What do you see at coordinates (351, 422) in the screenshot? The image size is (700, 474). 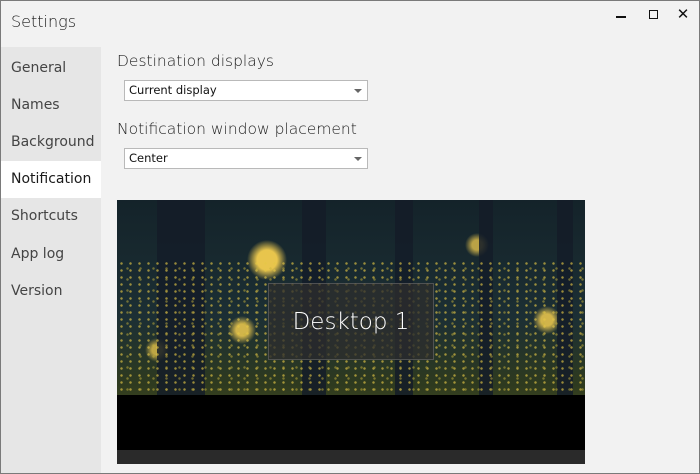 I see `preview-taskbar-area` at bounding box center [351, 422].